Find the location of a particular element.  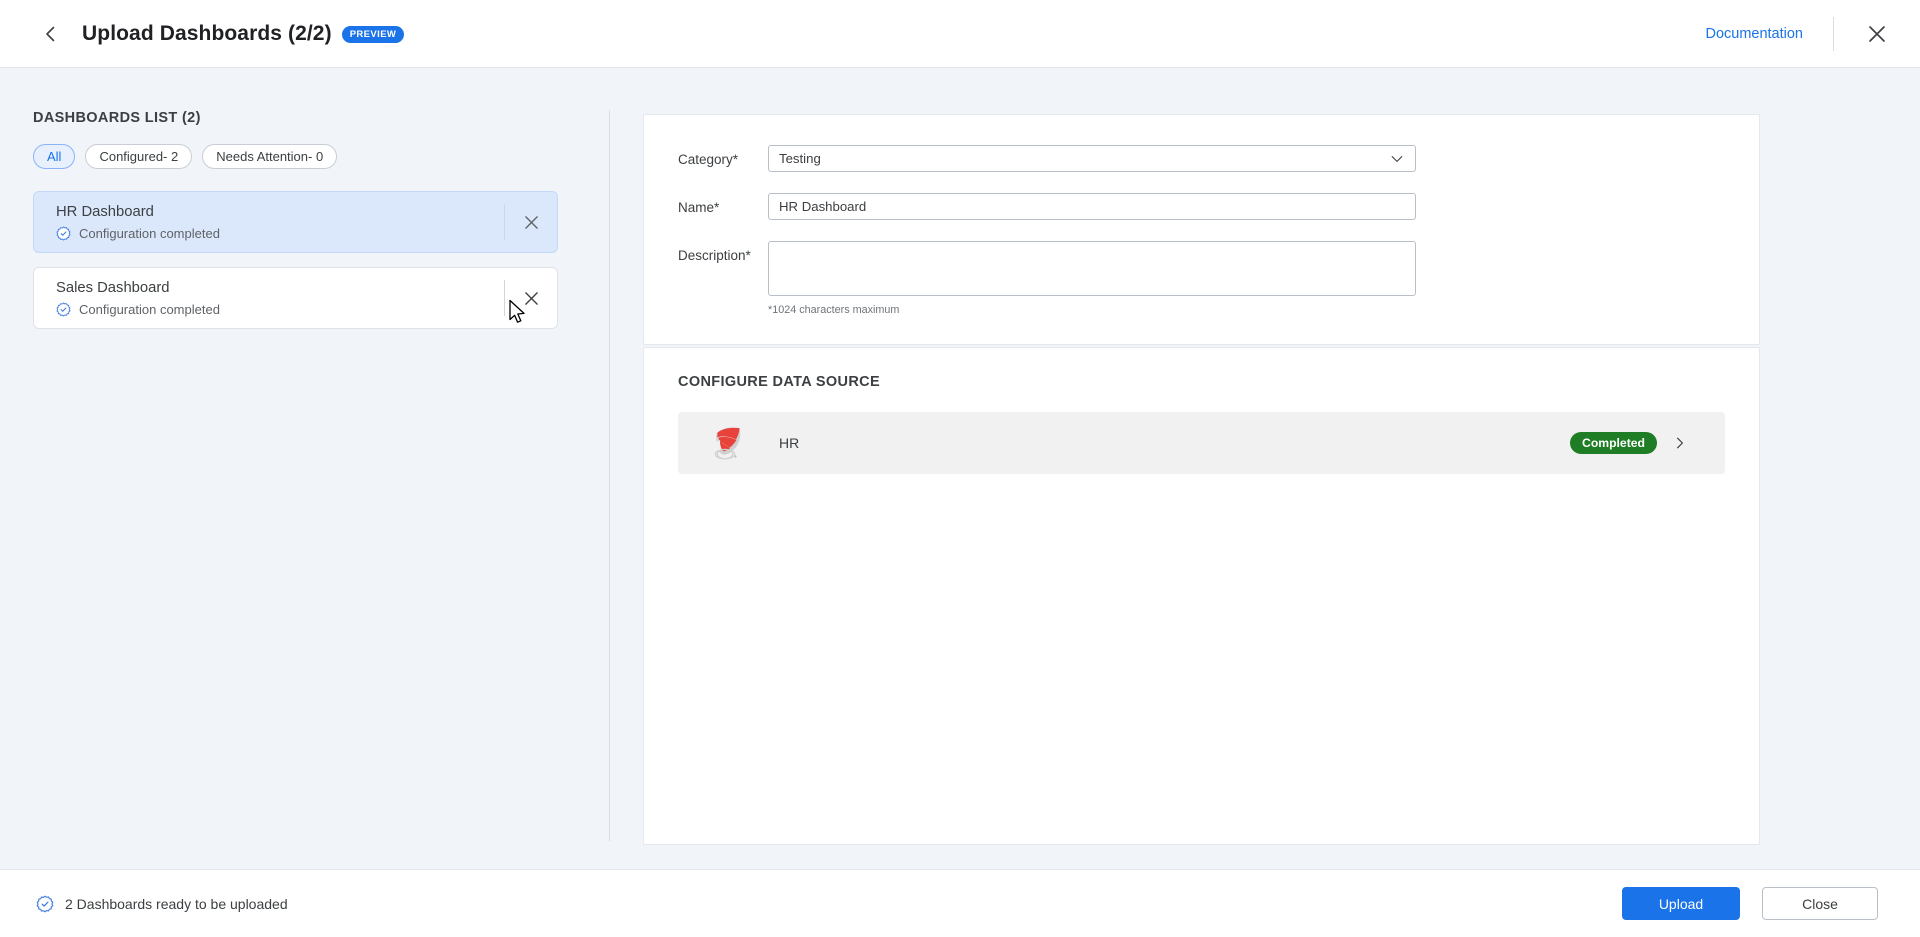

filter-chip-configured-label: Configured- 2 is located at coordinates (139, 156).